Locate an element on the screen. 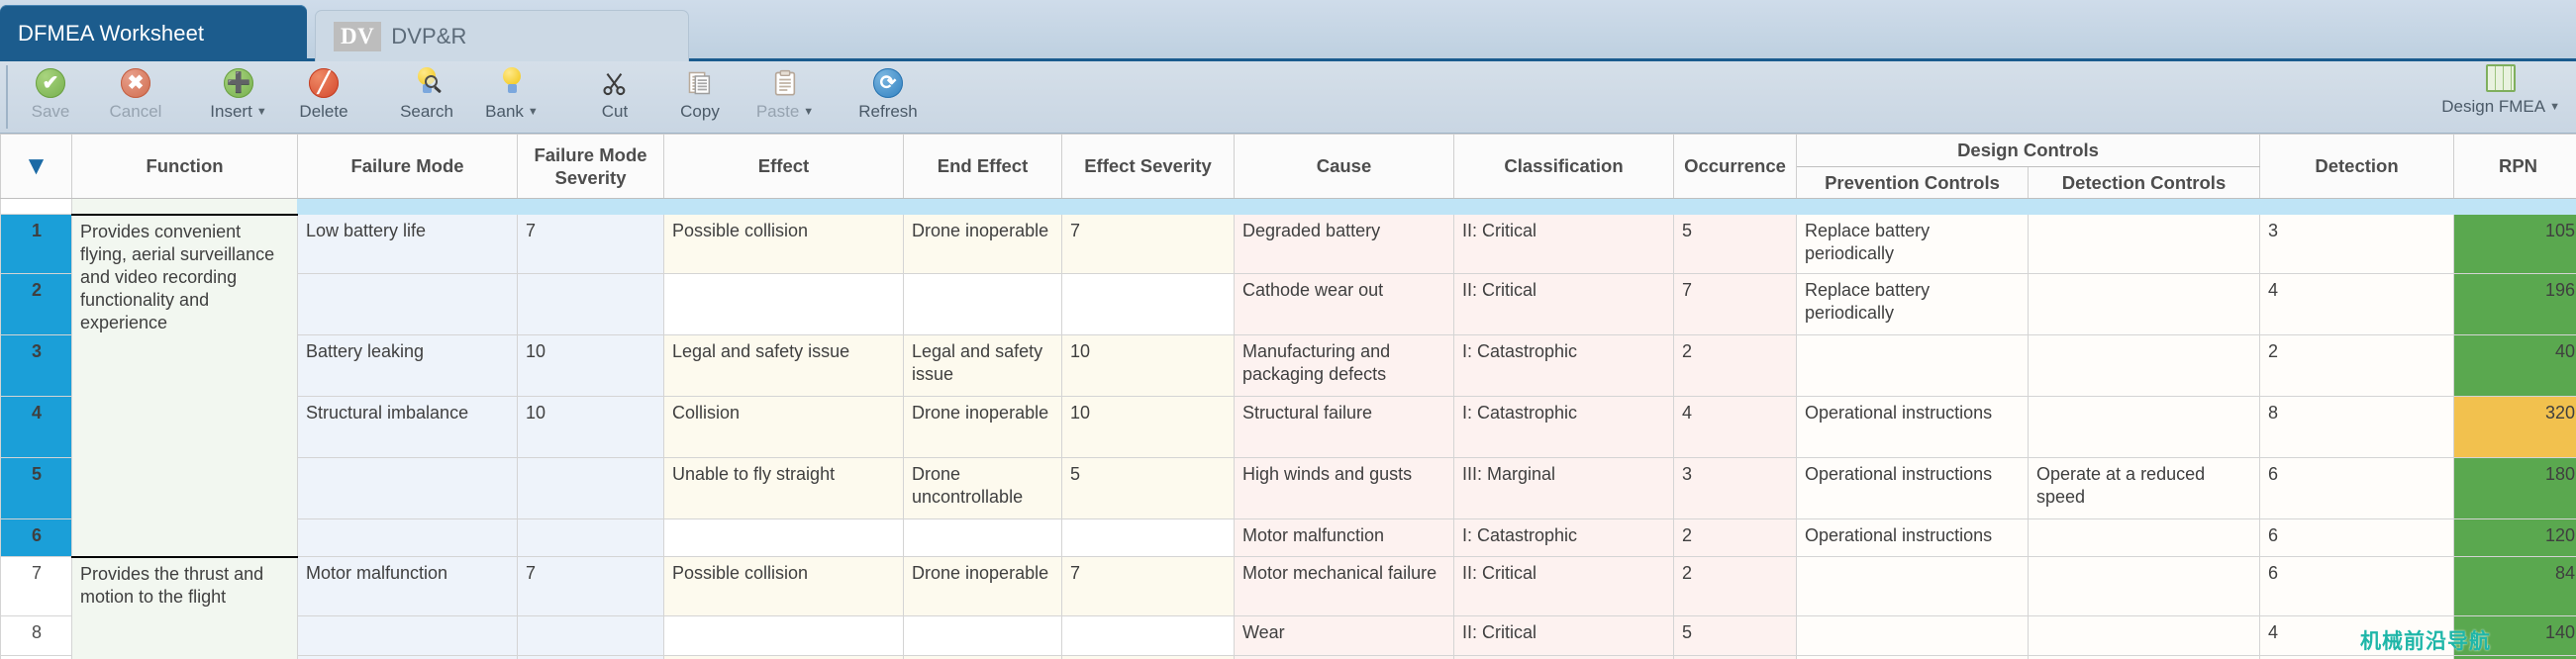 This screenshot has width=2576, height=659. cell-prevention-controls: Replace battery periodically is located at coordinates (1913, 304).